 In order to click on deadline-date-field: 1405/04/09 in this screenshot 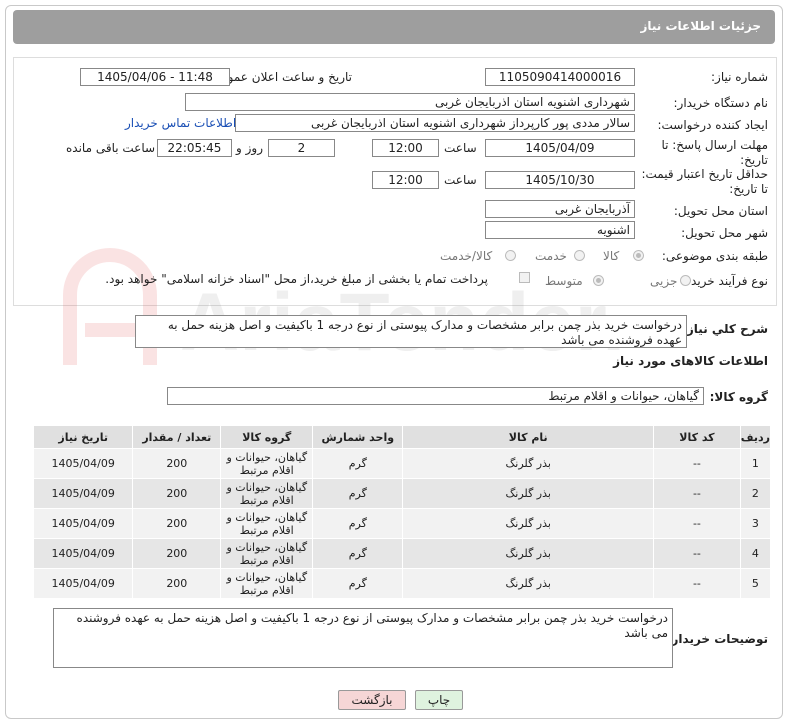, I will do `click(560, 148)`.